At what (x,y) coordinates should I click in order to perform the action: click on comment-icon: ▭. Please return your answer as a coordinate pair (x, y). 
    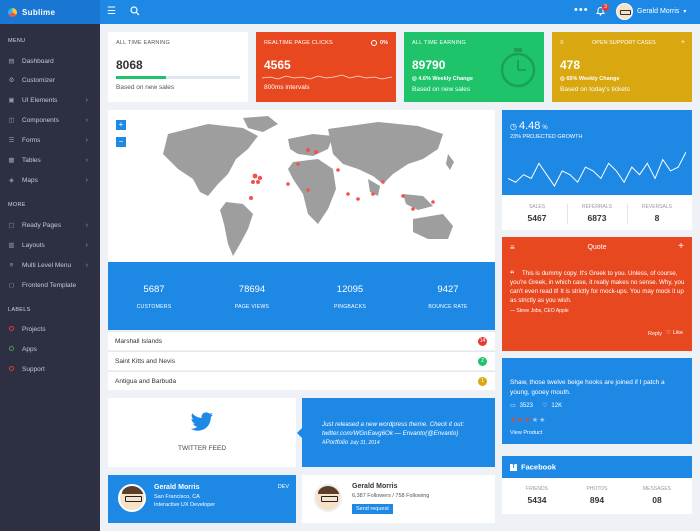
    Looking at the image, I should click on (513, 406).